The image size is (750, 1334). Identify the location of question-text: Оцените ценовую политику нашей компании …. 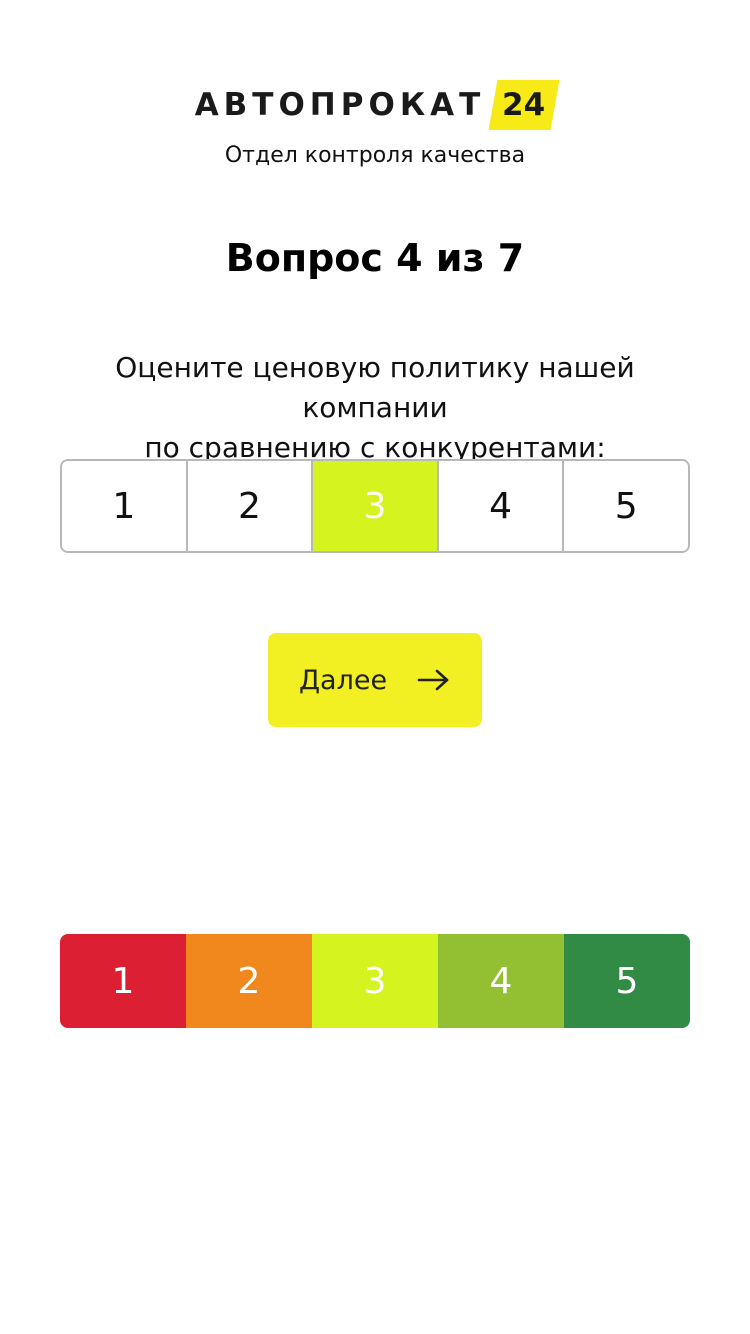
(375, 408).